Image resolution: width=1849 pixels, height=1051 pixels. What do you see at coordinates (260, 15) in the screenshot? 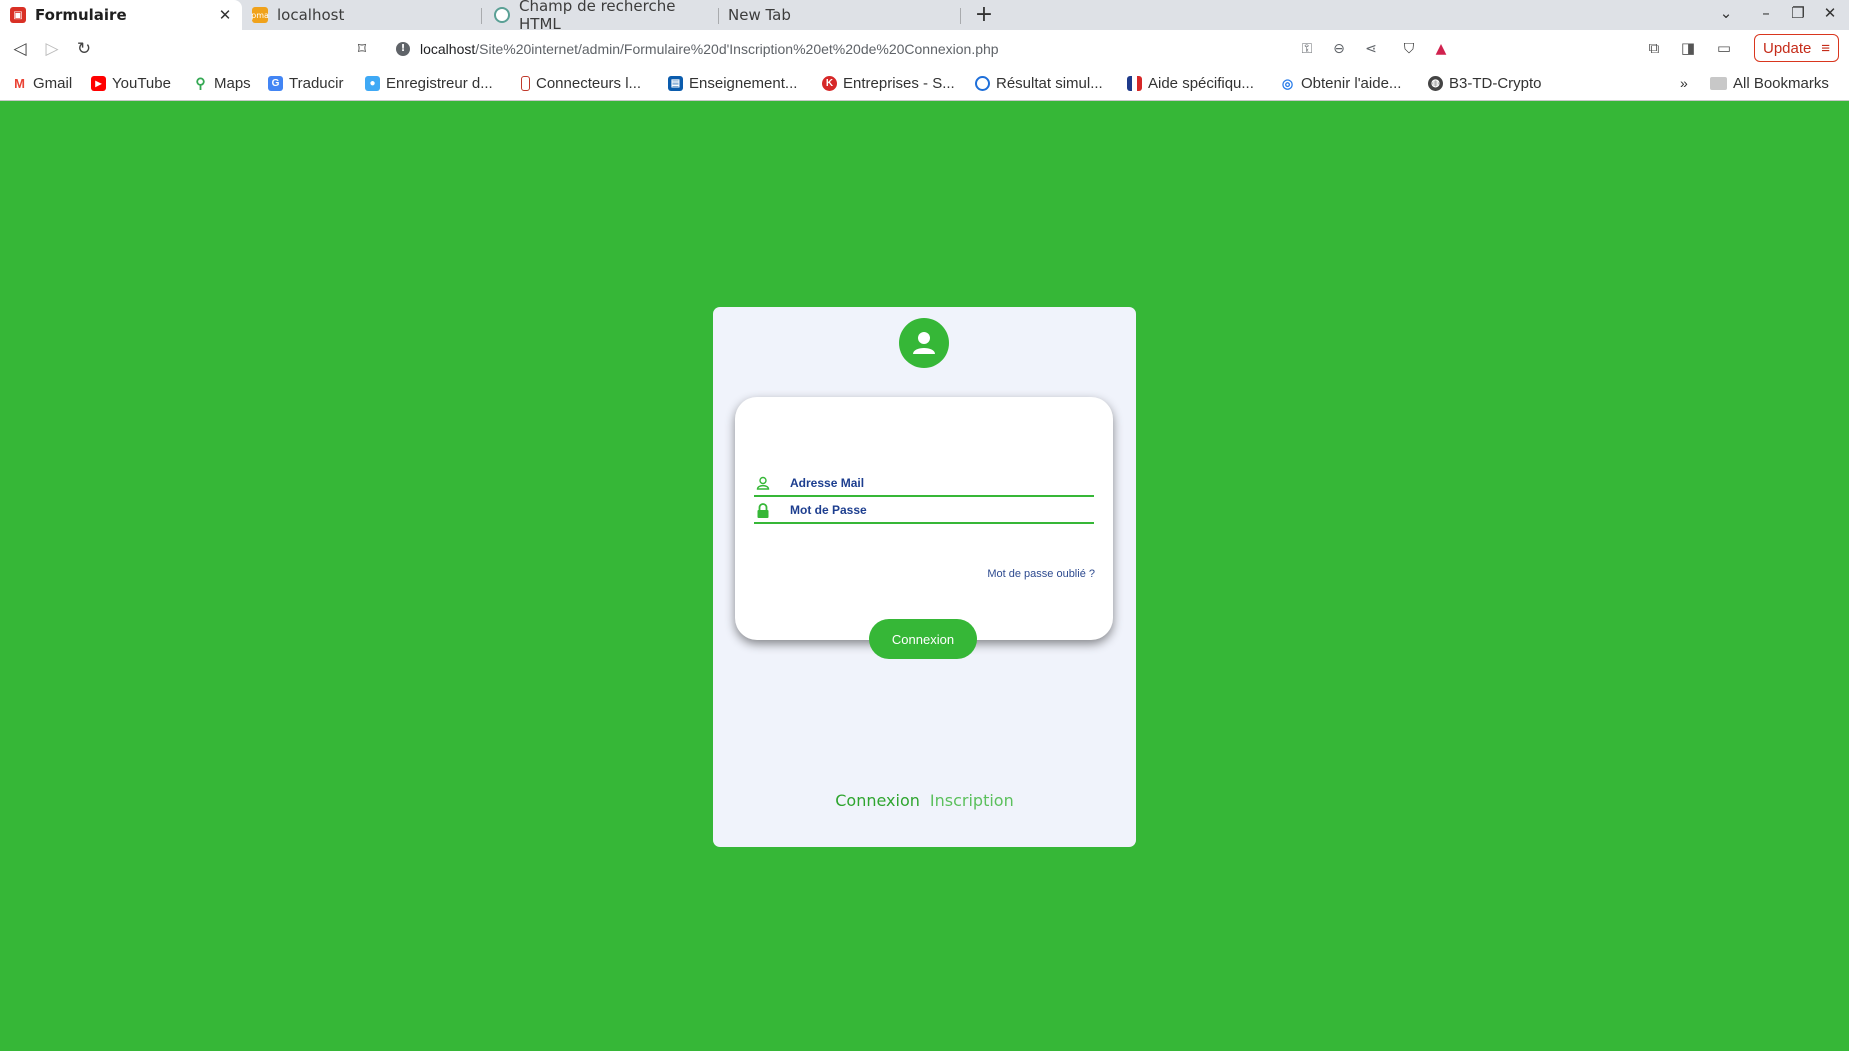
I see `phpmyadmin-favicon-icon: pma` at bounding box center [260, 15].